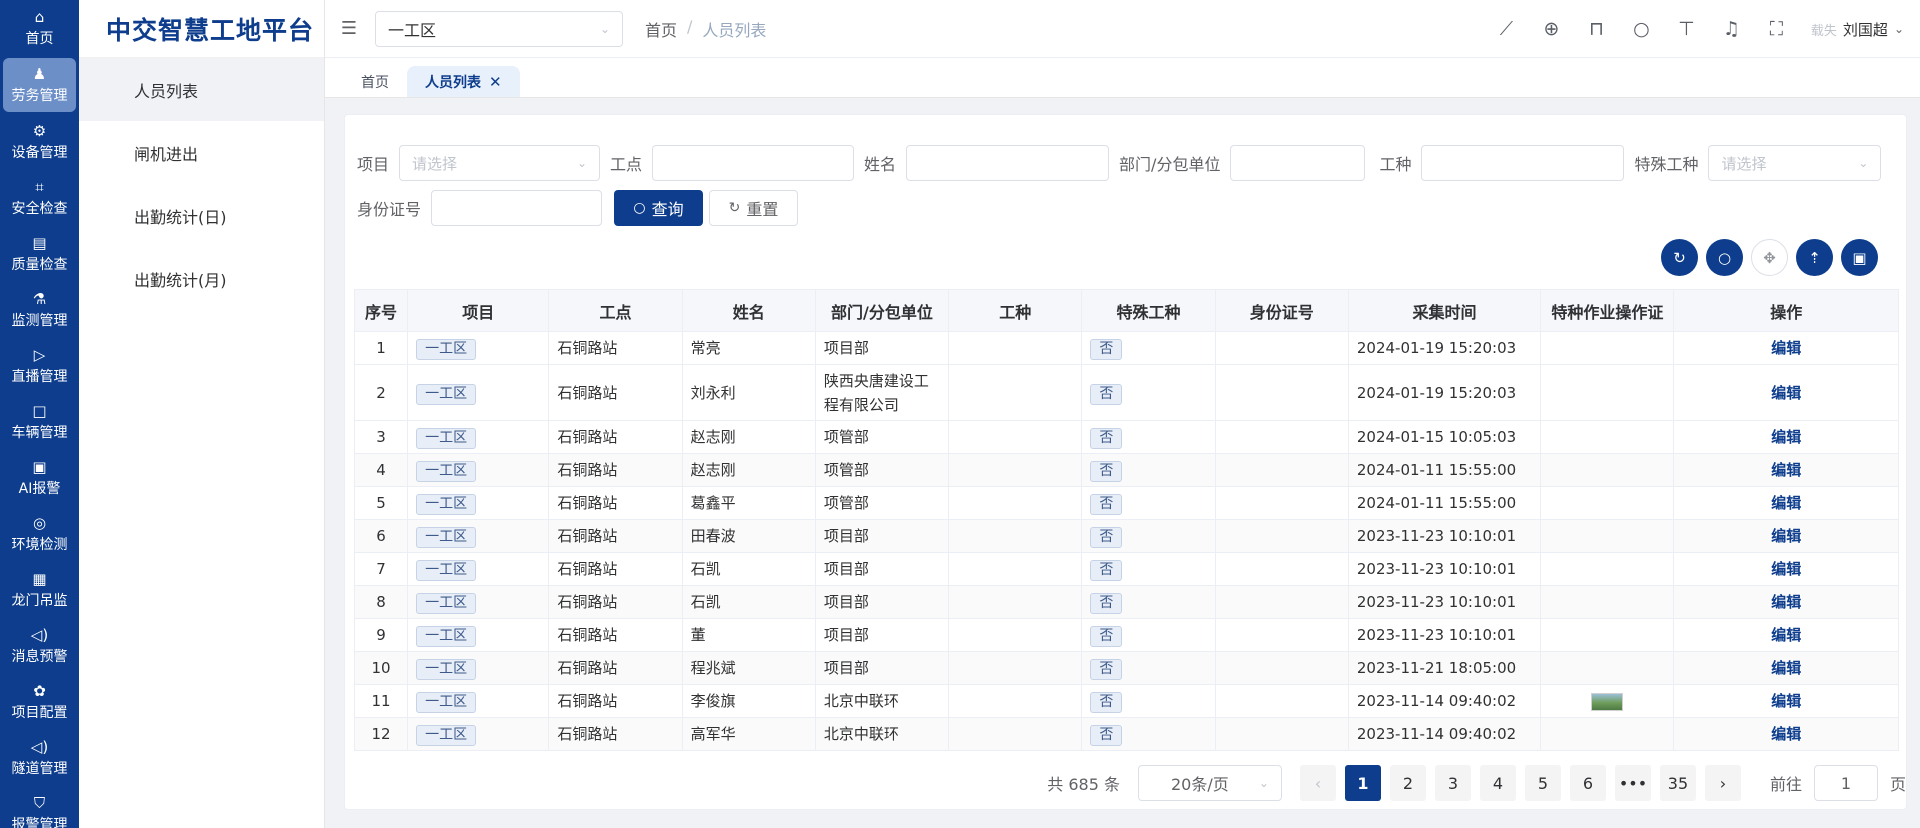  I want to click on rail-item: ◁) 隧道管理, so click(39, 758).